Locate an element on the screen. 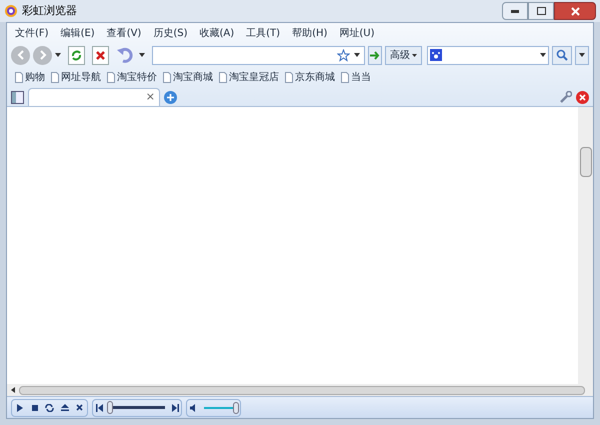 This screenshot has width=600, height=425. sidebar-toggle-icon is located at coordinates (17, 97).